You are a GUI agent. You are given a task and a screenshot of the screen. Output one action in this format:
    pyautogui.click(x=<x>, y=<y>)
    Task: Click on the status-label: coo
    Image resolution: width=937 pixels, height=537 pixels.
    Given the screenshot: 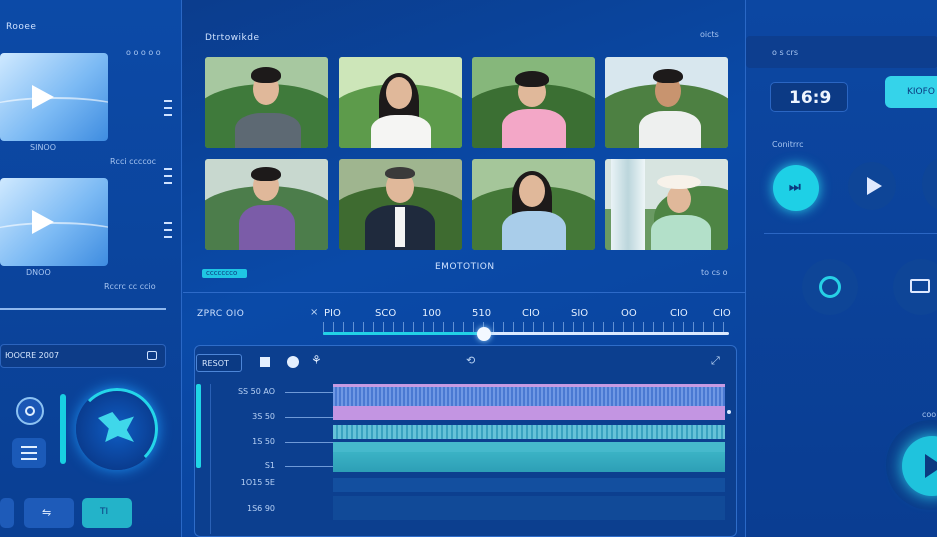 What is the action you would take?
    pyautogui.click(x=929, y=414)
    